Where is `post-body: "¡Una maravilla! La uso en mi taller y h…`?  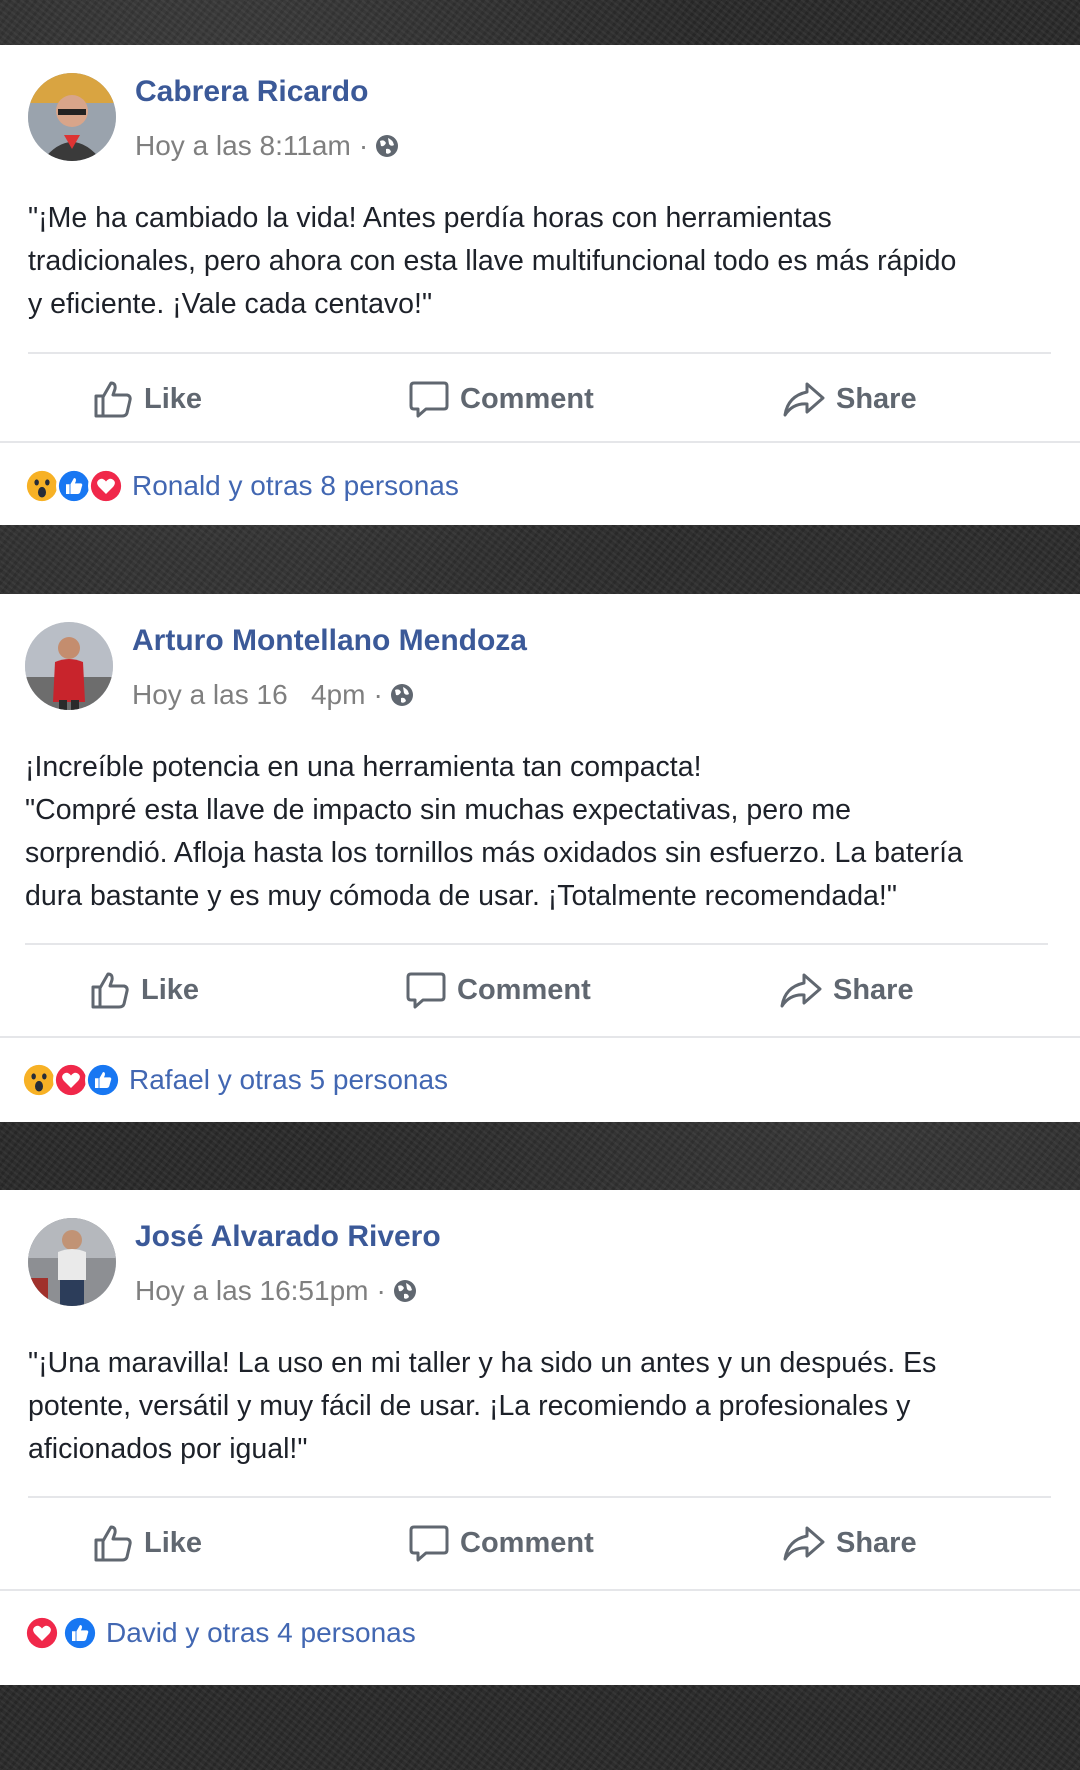
post-body: "¡Una maravilla! La uso en mi taller y h… is located at coordinates (482, 1406).